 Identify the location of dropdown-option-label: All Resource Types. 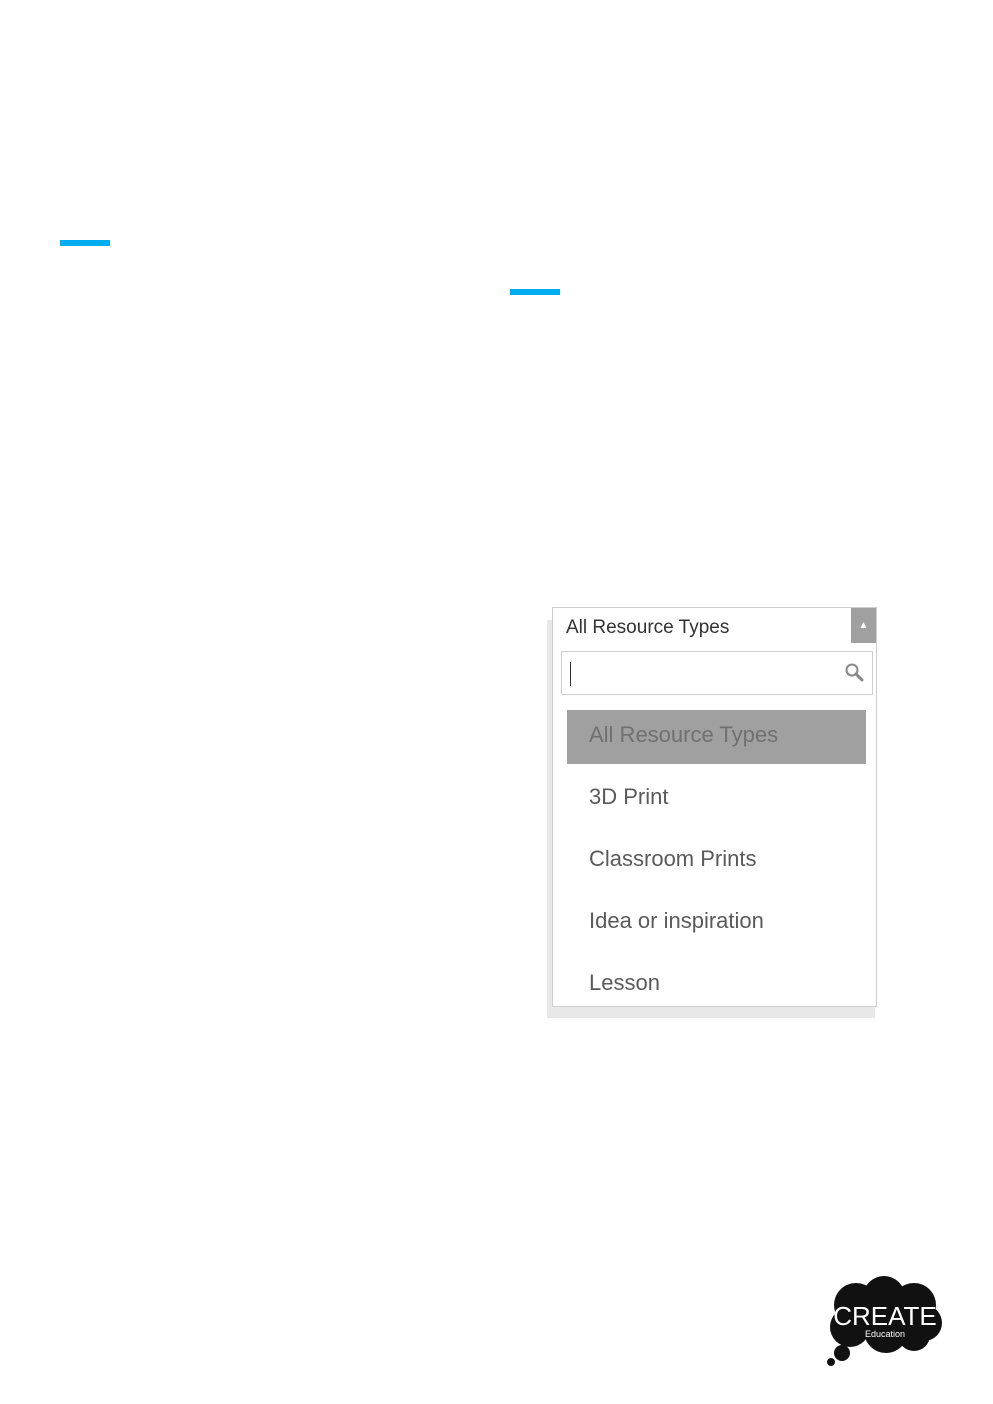
(684, 734).